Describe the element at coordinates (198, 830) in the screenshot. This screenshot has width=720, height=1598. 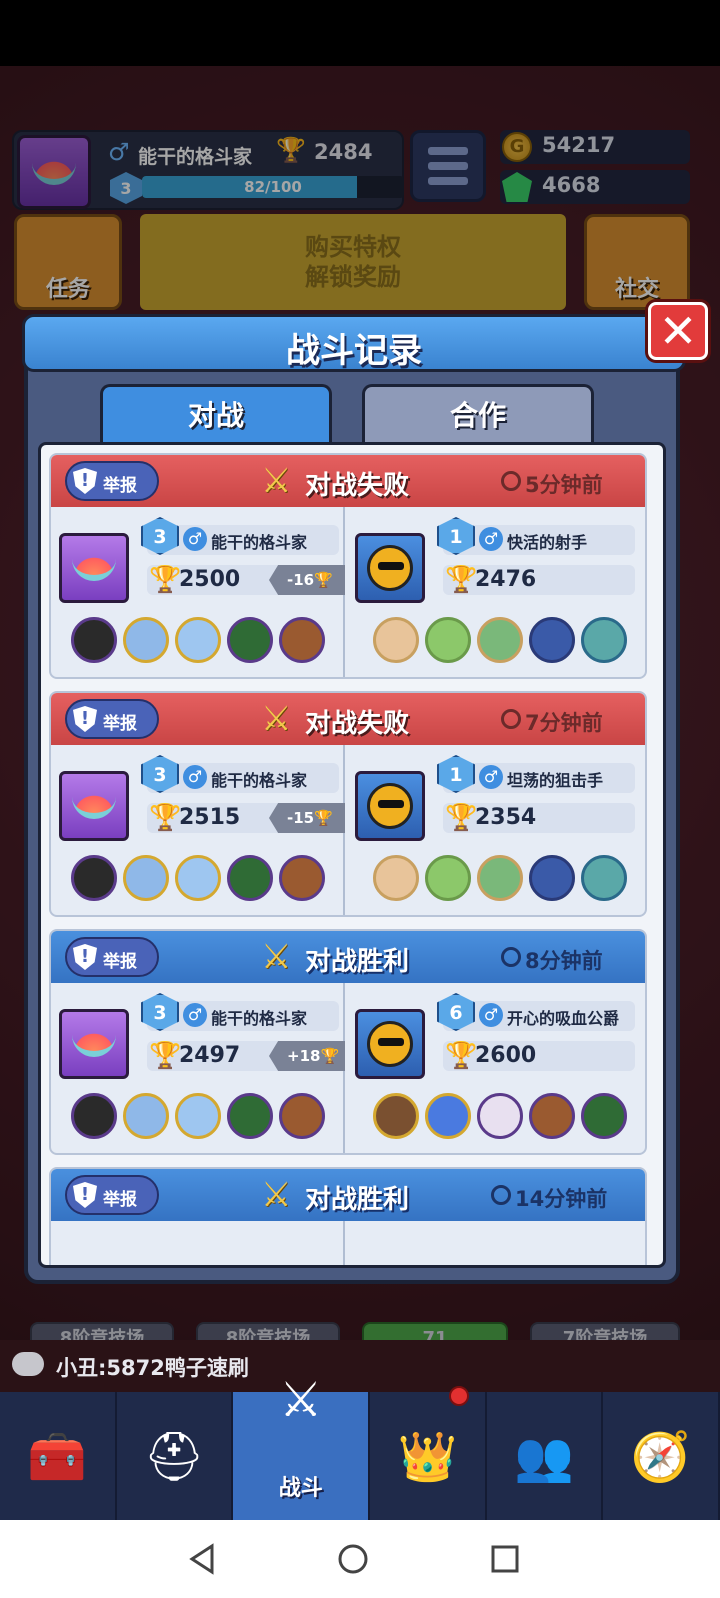
I see `self-side: 3 ♂ 能干的格斗家 🏆 2515 -15🏆` at that location.